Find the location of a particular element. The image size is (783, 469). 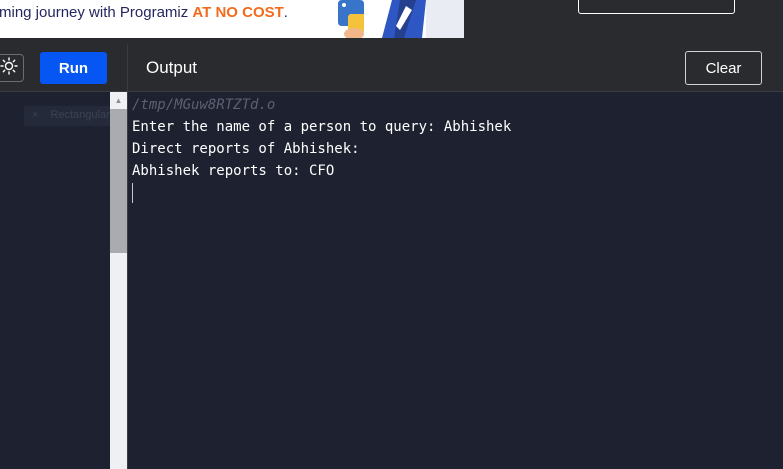

text-cursor is located at coordinates (132, 193).